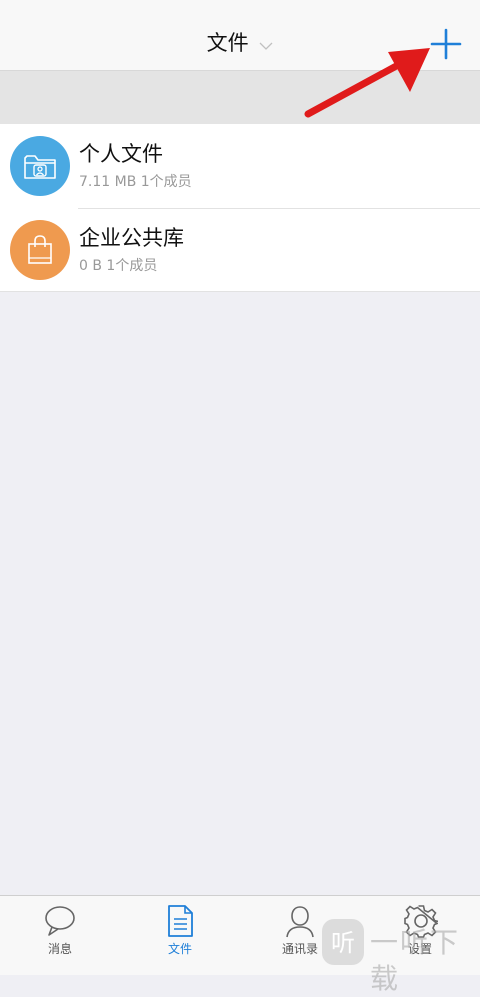 The image size is (480, 997). Describe the element at coordinates (135, 182) in the screenshot. I see `file-meta: 7.11 MB 1个成员` at that location.